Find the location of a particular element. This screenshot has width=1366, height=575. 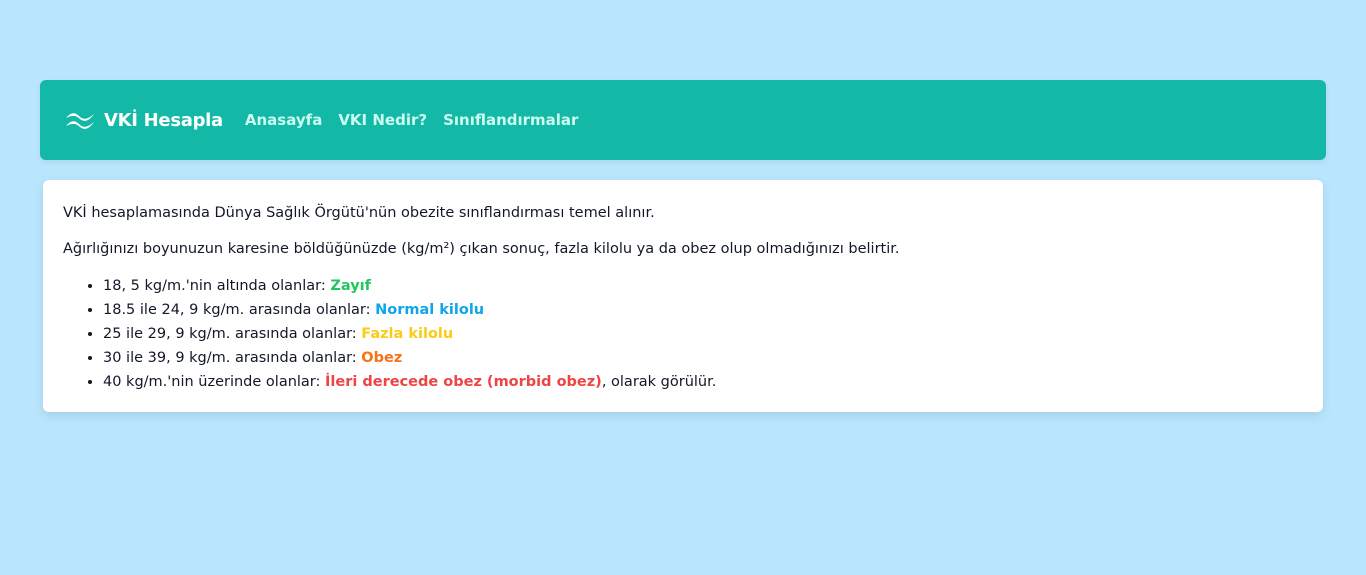

label-normal: Normal kilolu is located at coordinates (430, 310).